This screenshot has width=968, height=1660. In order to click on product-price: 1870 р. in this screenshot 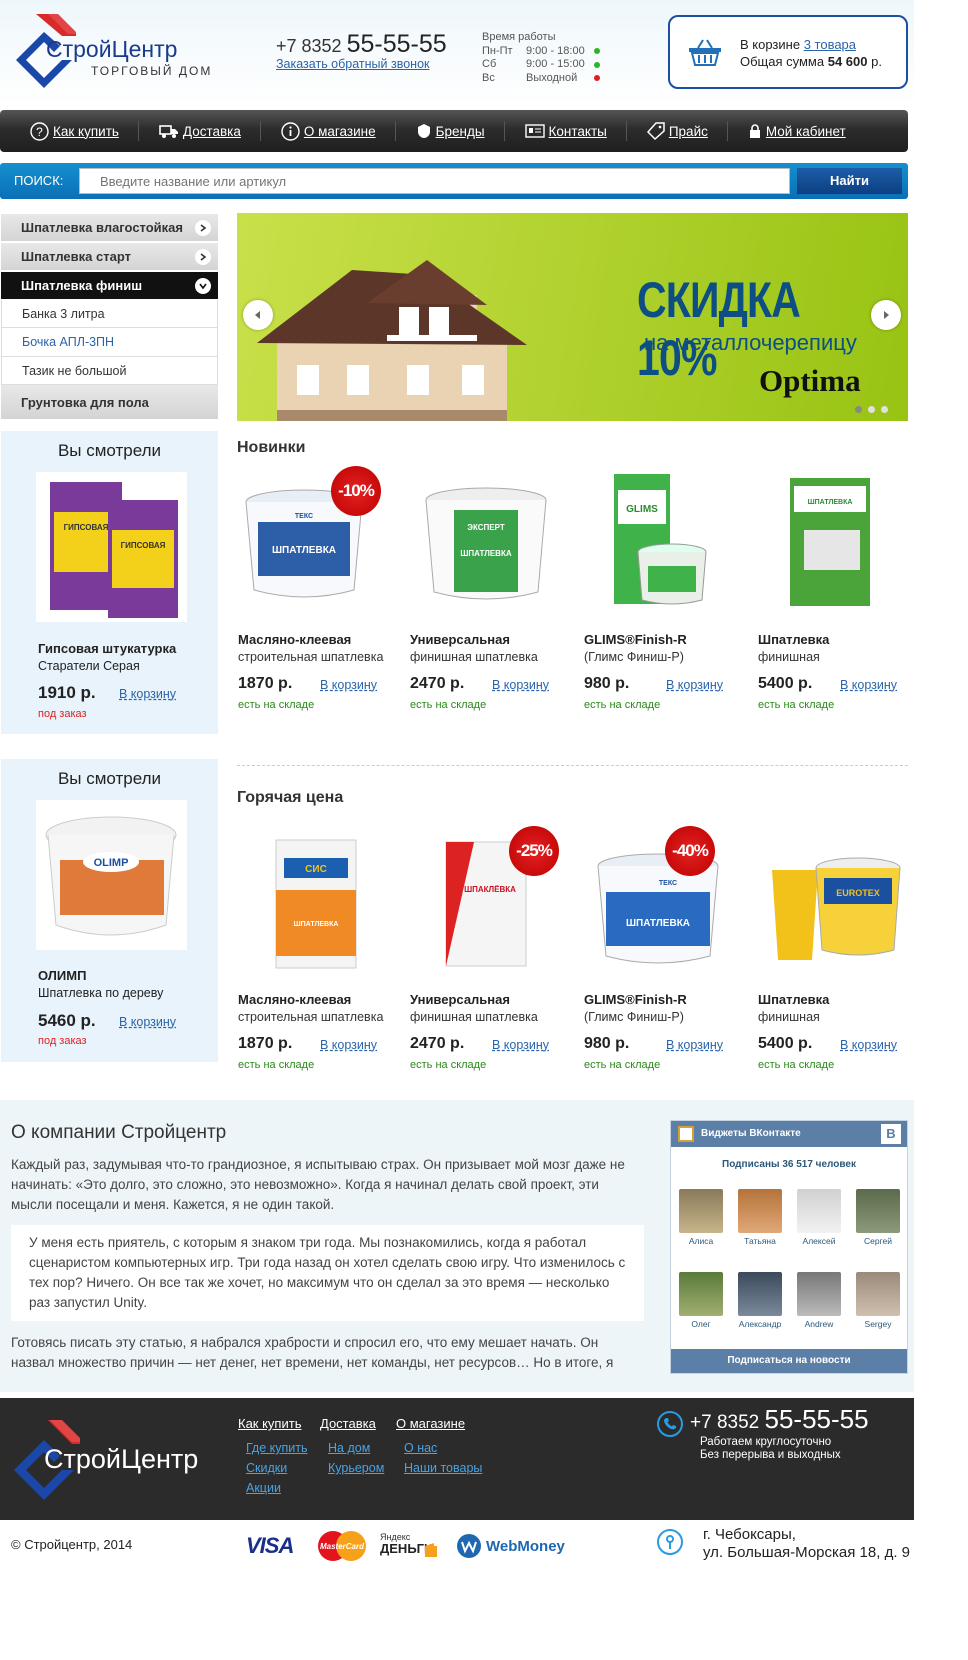, I will do `click(265, 683)`.